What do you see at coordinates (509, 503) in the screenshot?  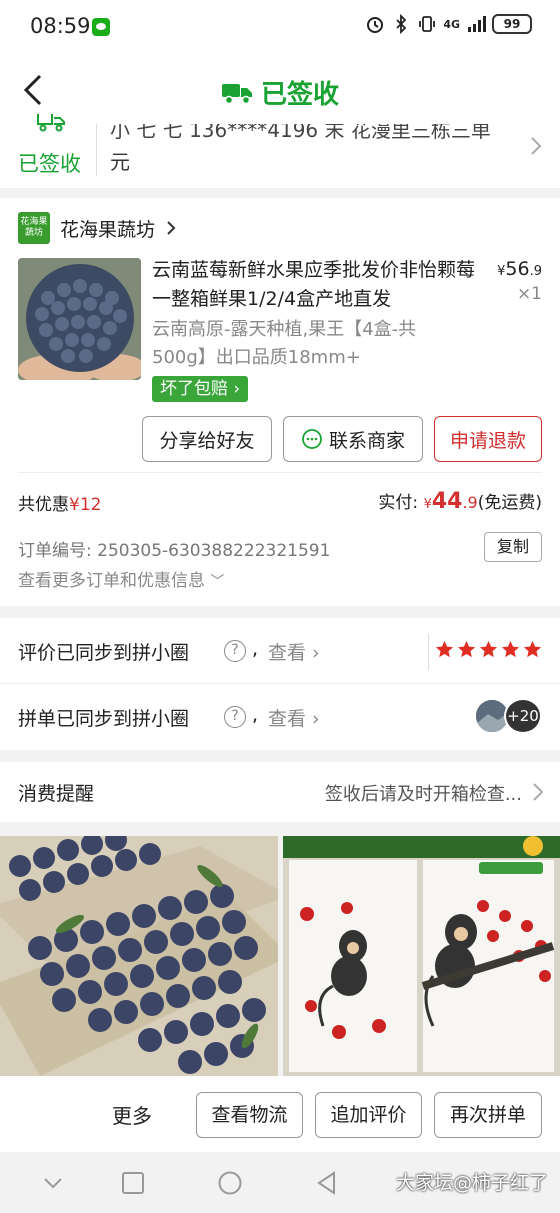 I see `paid-note: (免运费)` at bounding box center [509, 503].